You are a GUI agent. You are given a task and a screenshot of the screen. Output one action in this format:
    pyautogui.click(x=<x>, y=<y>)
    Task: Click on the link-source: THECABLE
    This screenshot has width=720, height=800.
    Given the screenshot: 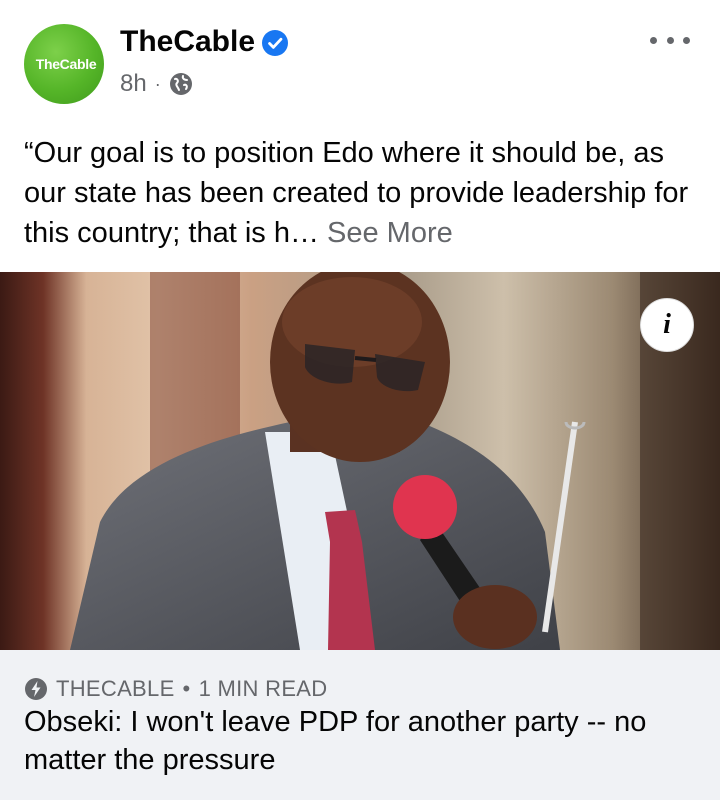 What is the action you would take?
    pyautogui.click(x=115, y=688)
    